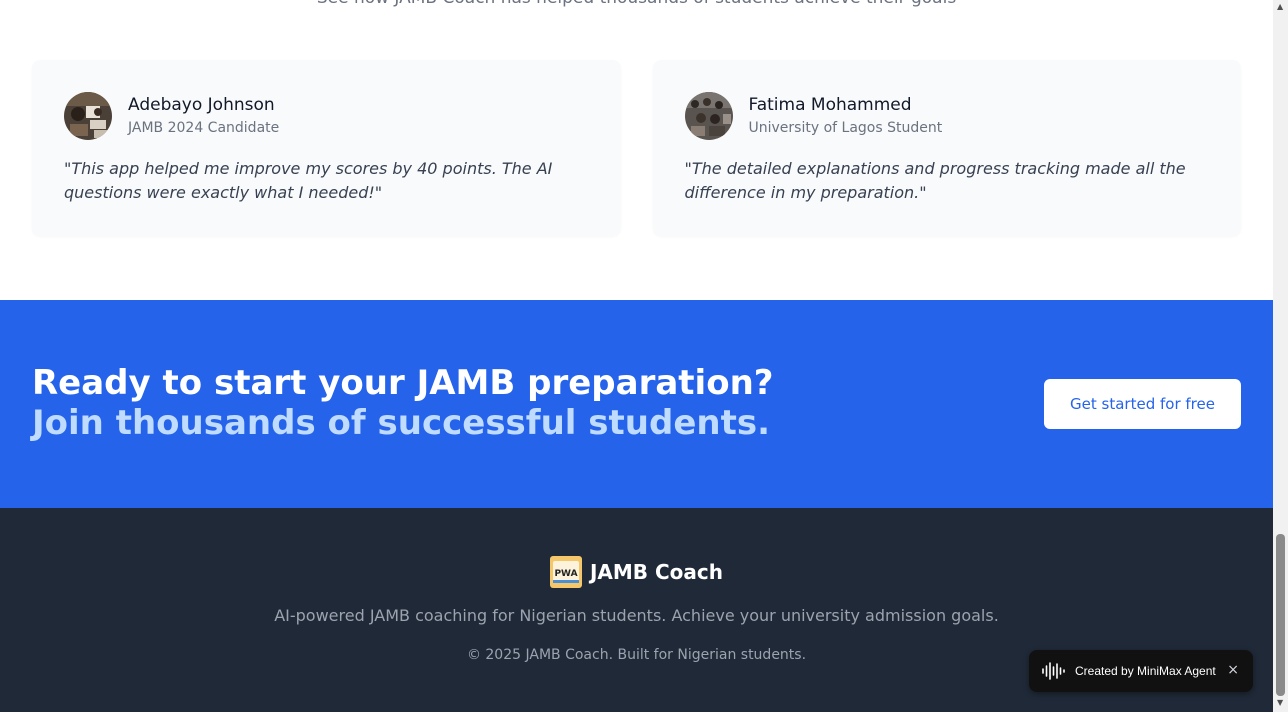 The height and width of the screenshot is (712, 1288). I want to click on logo-text: PWA, so click(565, 574).